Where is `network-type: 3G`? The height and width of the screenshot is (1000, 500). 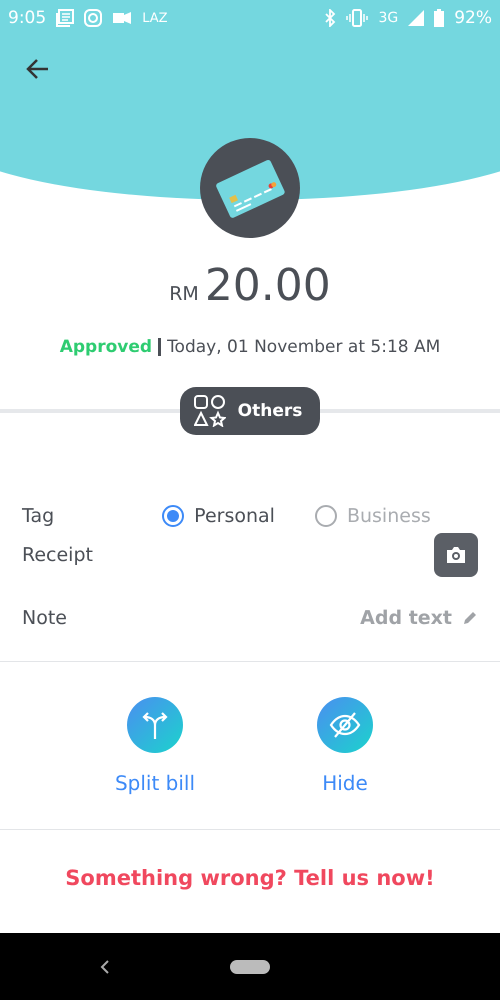 network-type: 3G is located at coordinates (388, 18).